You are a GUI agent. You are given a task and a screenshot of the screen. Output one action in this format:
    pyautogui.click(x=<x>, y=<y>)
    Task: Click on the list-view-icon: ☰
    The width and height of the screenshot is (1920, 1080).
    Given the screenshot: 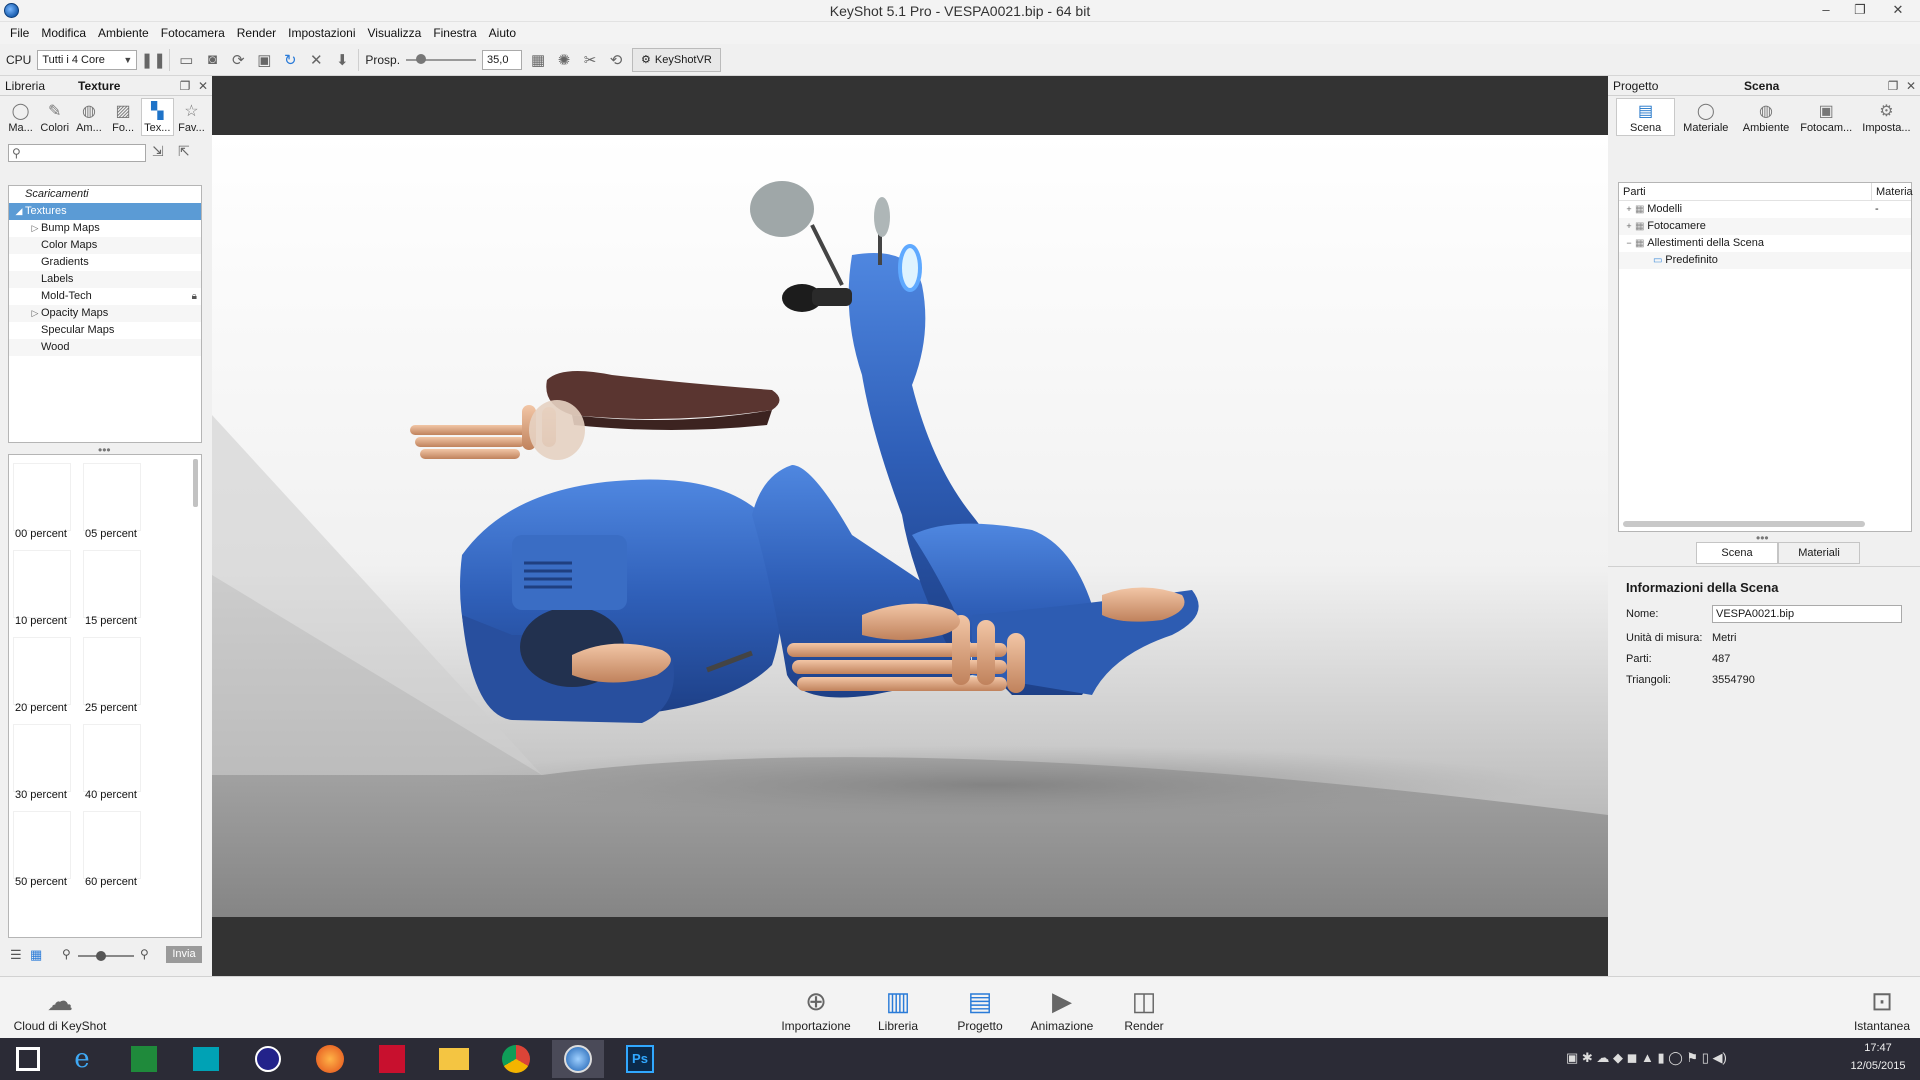 What is the action you would take?
    pyautogui.click(x=16, y=955)
    